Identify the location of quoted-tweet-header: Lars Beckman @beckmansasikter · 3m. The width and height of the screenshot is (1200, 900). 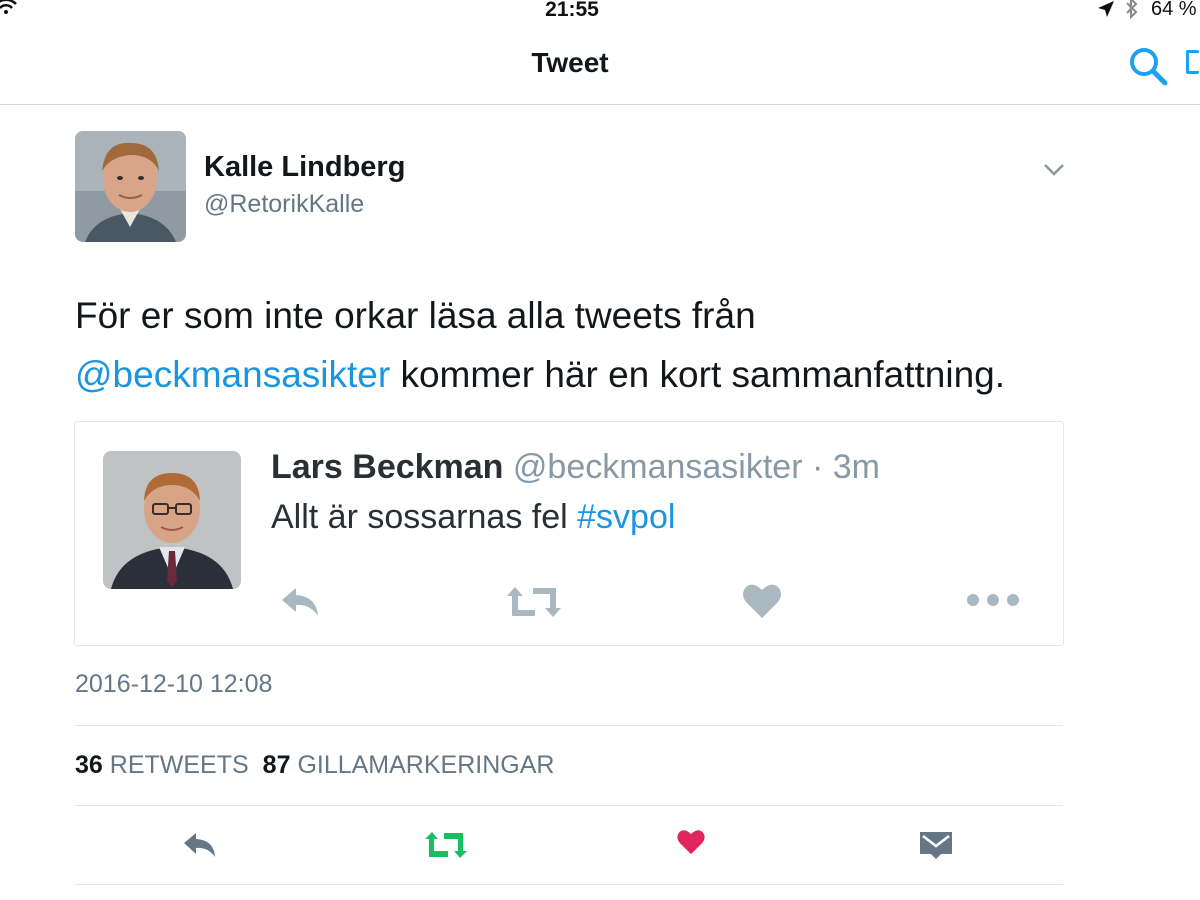
(575, 467).